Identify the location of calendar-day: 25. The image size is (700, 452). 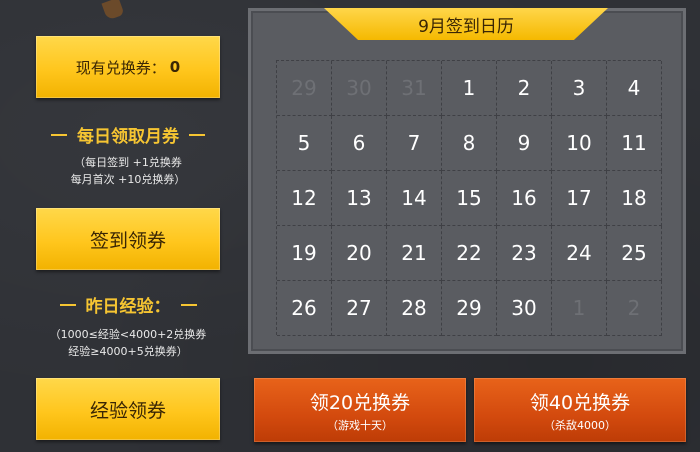
(634, 253).